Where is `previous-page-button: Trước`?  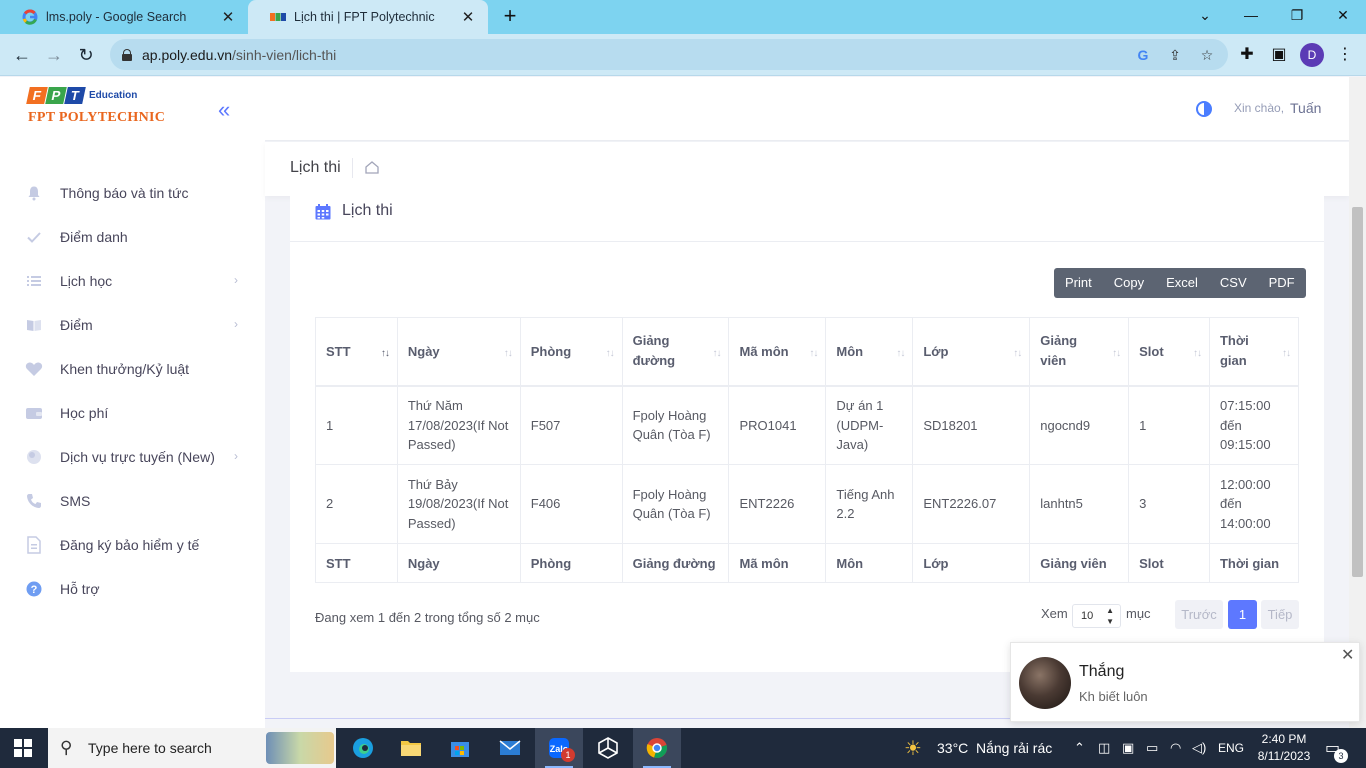 previous-page-button: Trước is located at coordinates (1199, 614).